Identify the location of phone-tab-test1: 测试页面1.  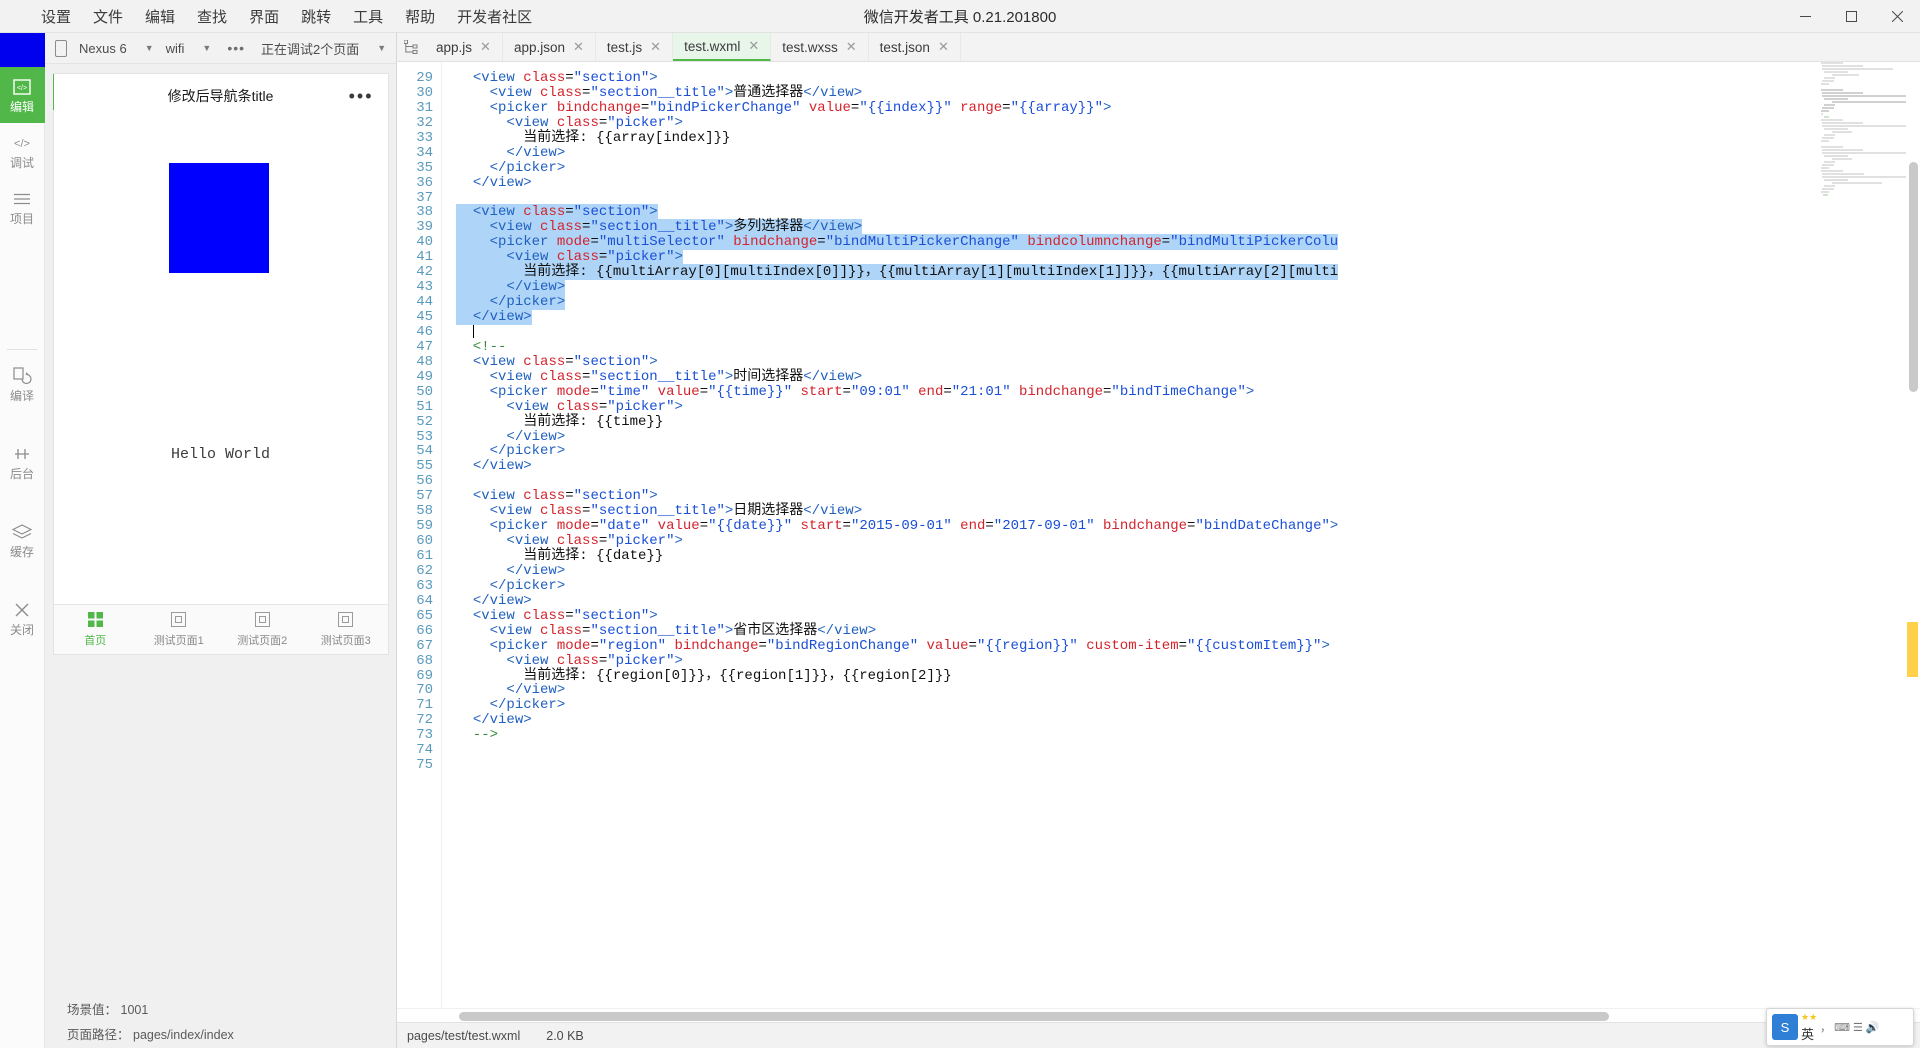
(179, 629).